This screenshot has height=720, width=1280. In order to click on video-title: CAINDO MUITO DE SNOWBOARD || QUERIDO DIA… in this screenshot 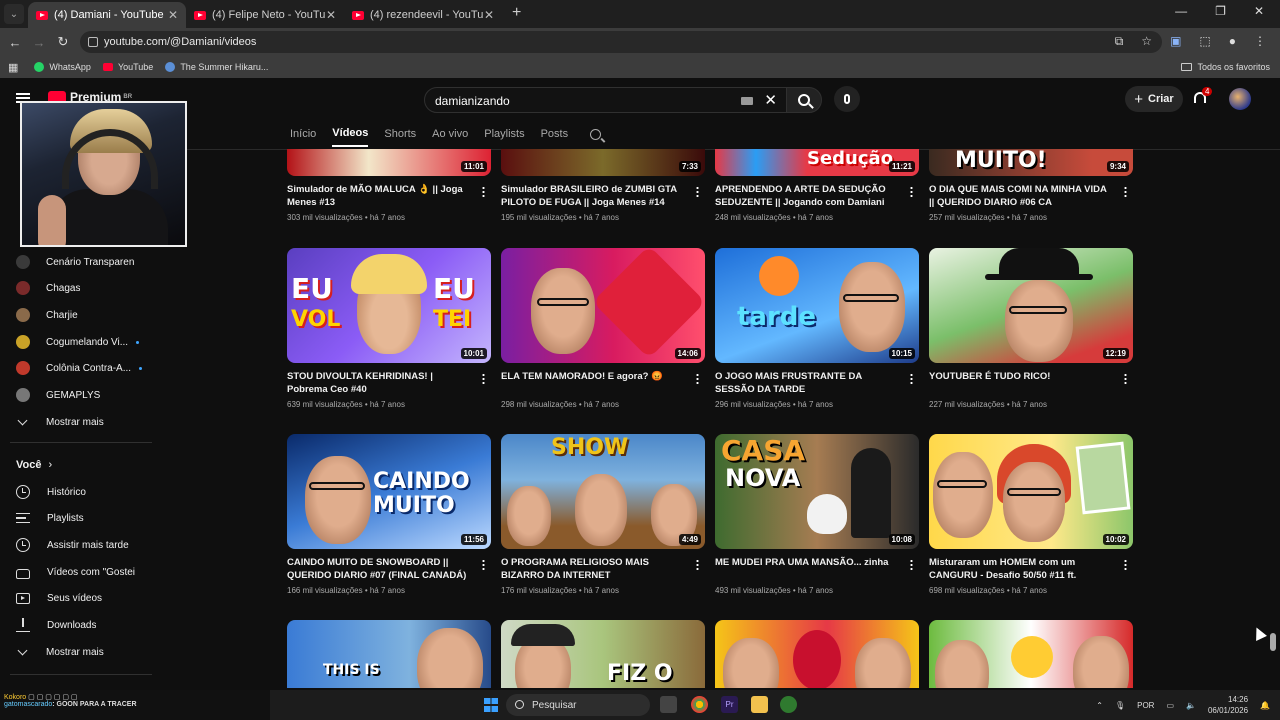, I will do `click(377, 569)`.